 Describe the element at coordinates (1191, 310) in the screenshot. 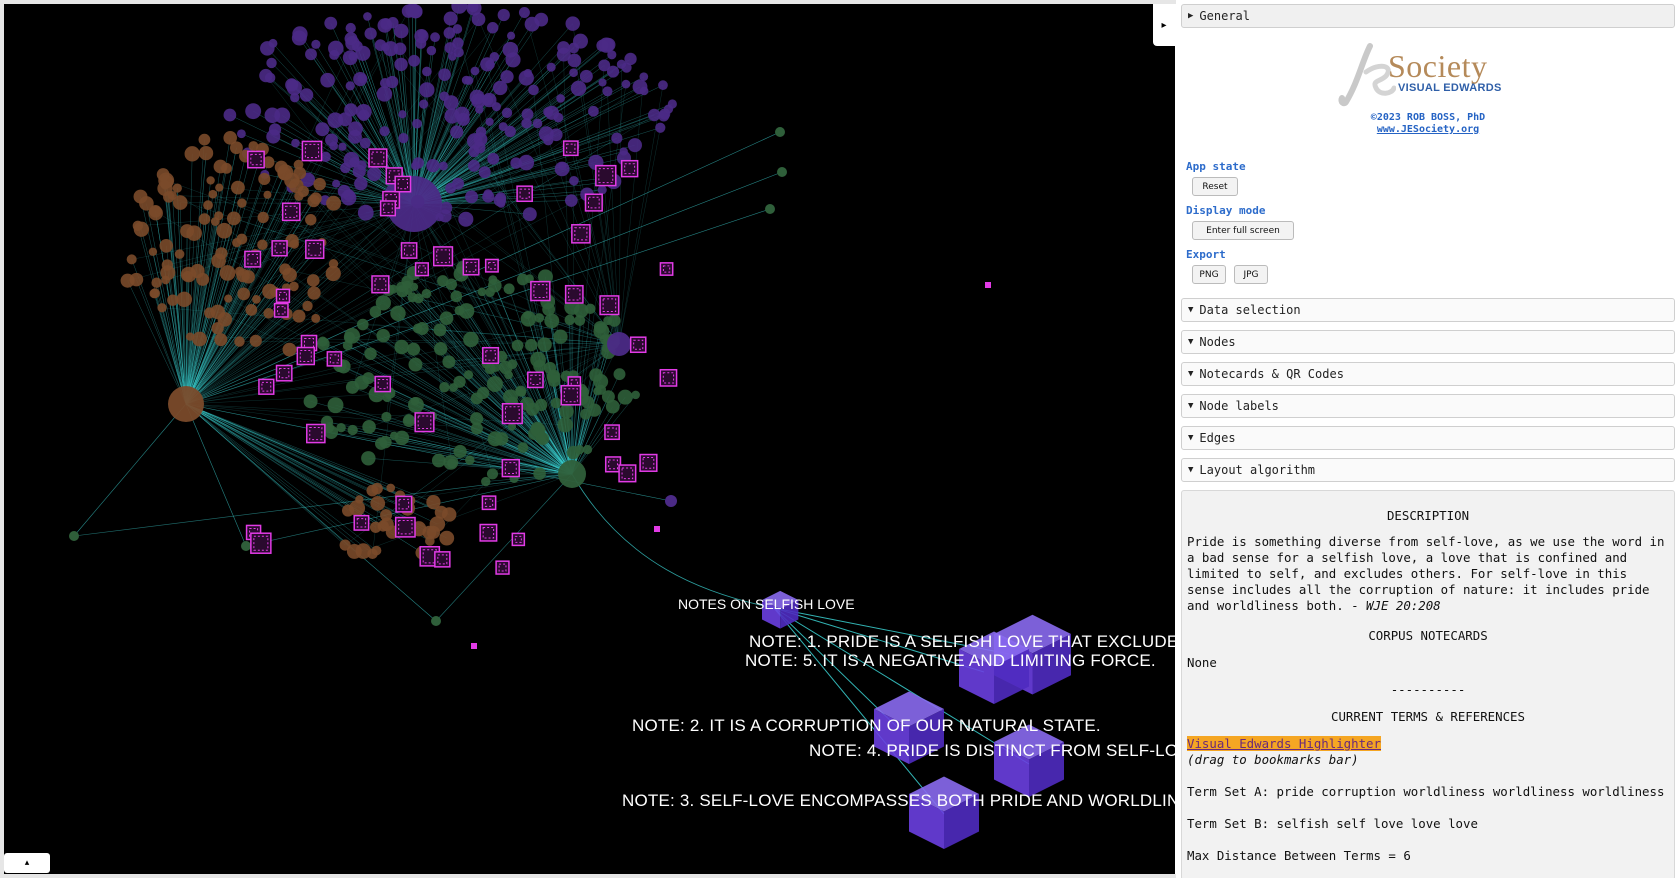

I see `caret-down-icon: ▼` at that location.